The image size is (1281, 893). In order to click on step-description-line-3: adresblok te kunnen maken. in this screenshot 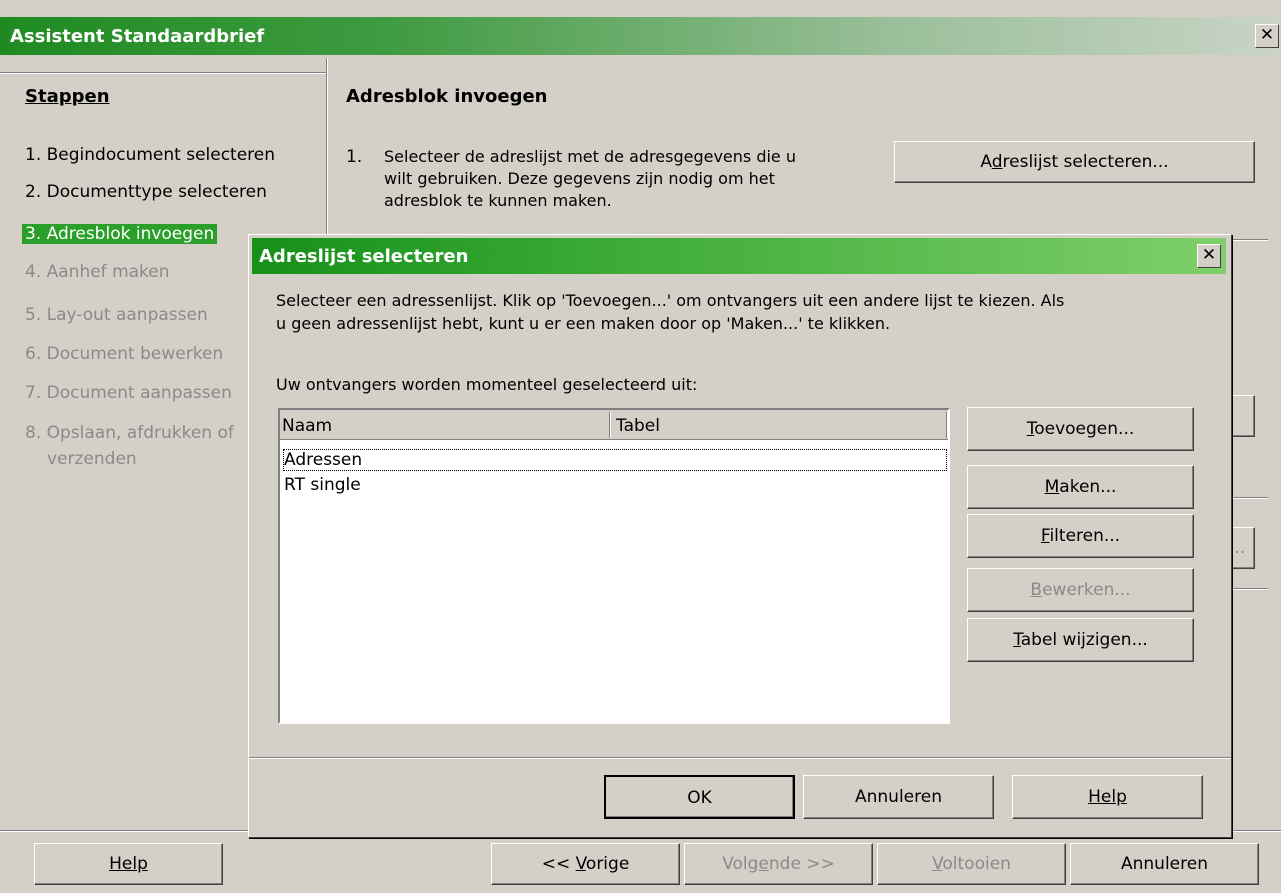, I will do `click(498, 200)`.